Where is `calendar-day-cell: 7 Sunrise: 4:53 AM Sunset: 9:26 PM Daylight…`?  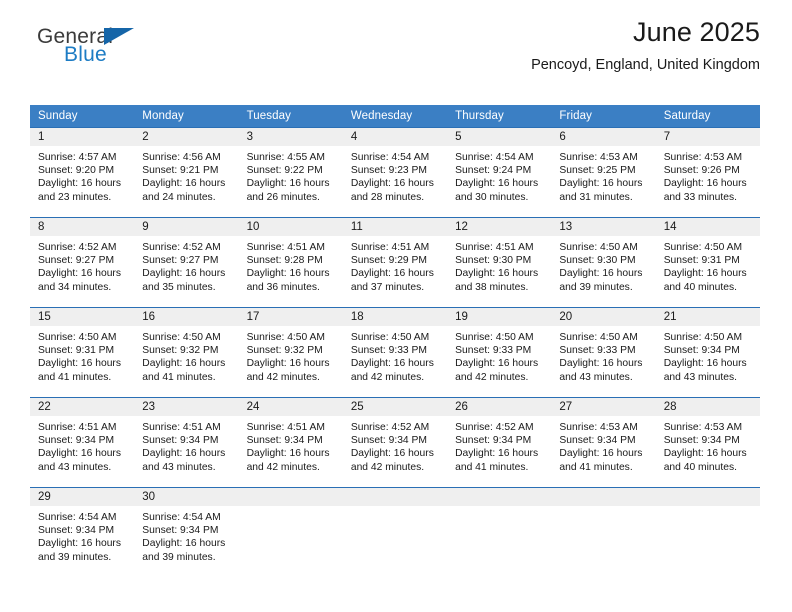
calendar-day-cell: 7 Sunrise: 4:53 AM Sunset: 9:26 PM Daylight… is located at coordinates (707, 172).